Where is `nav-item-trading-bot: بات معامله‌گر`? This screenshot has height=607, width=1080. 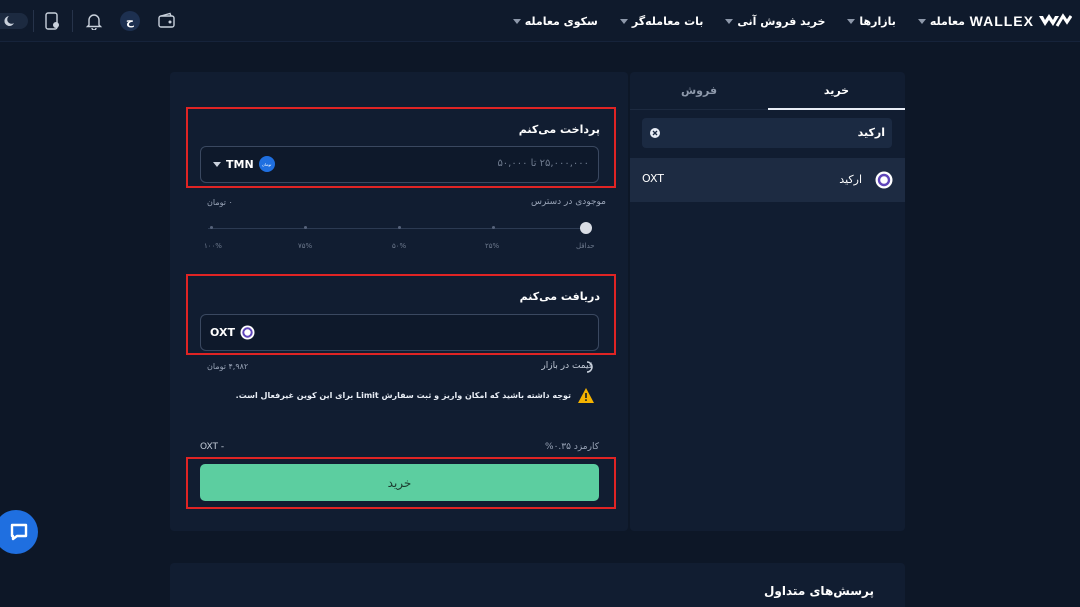
nav-item-trading-bot: بات معامله‌گر is located at coordinates (661, 21).